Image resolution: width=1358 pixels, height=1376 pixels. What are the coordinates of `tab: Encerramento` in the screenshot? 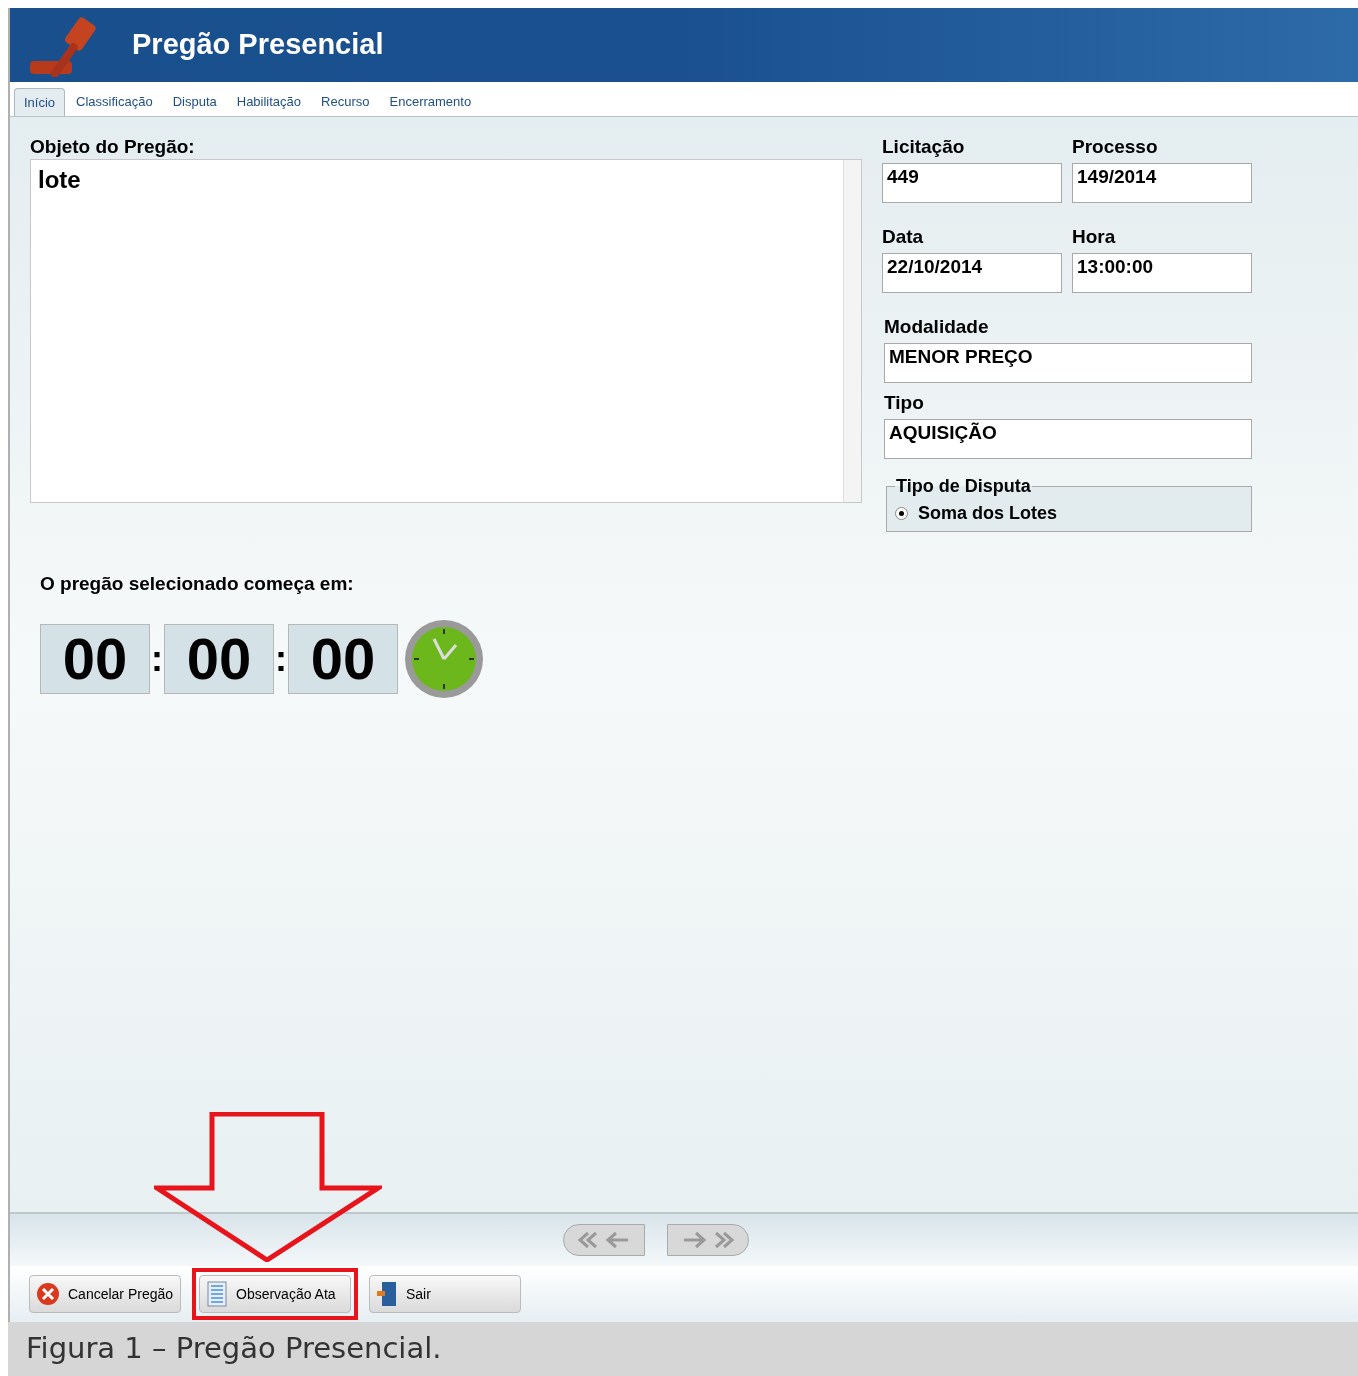 It's located at (430, 102).